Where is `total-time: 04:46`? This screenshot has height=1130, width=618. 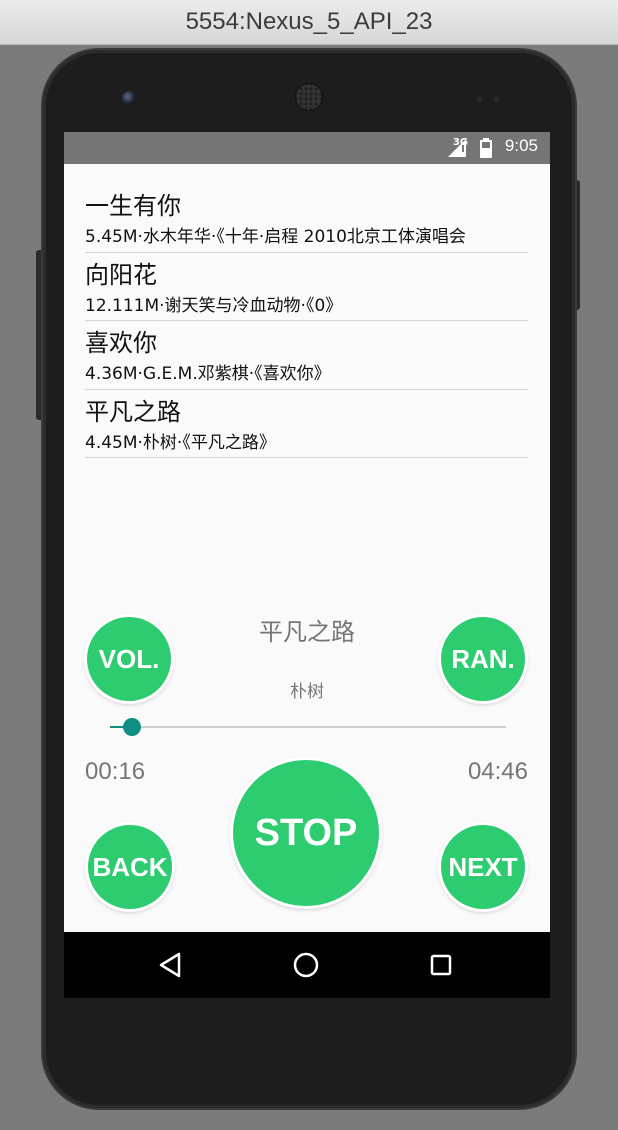
total-time: 04:46 is located at coordinates (497, 771).